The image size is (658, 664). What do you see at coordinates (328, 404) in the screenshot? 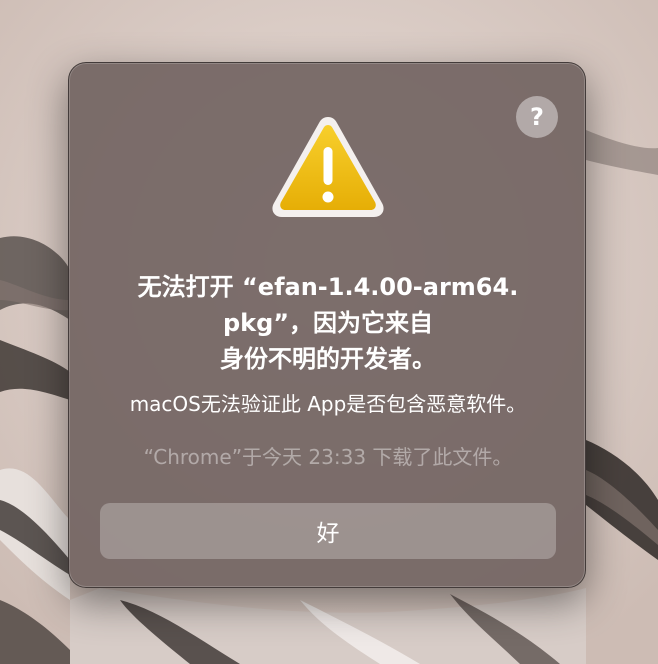
I see `dialog-message: macOS无法验证此 App是否包含恶意软件。` at bounding box center [328, 404].